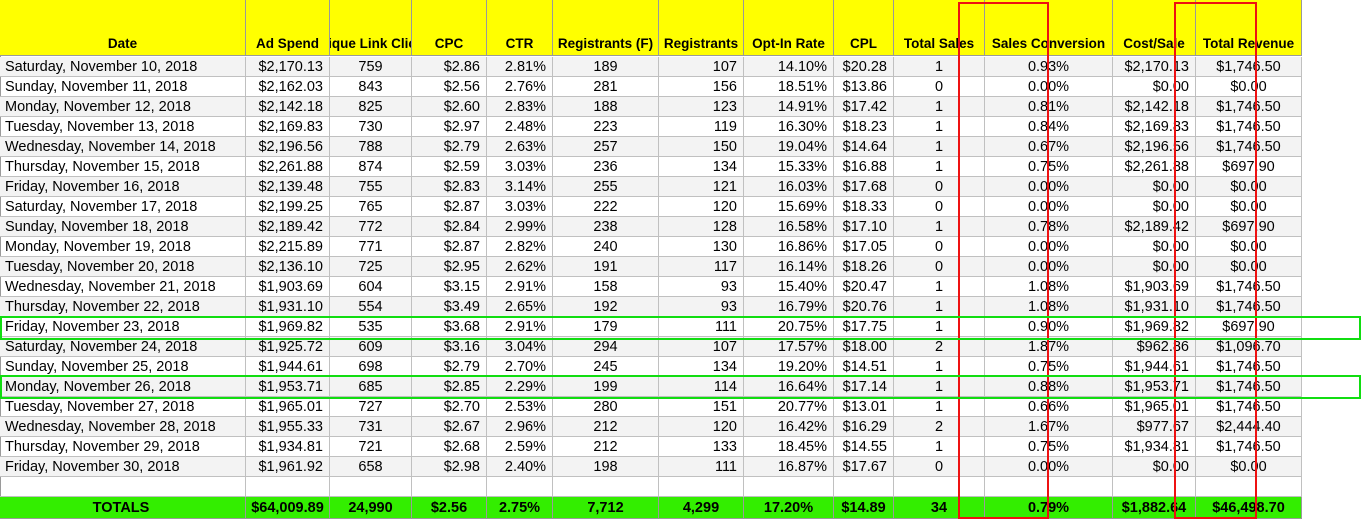 This screenshot has width=1361, height=519. I want to click on cell-cost-sale: $2,196.56, so click(1154, 147).